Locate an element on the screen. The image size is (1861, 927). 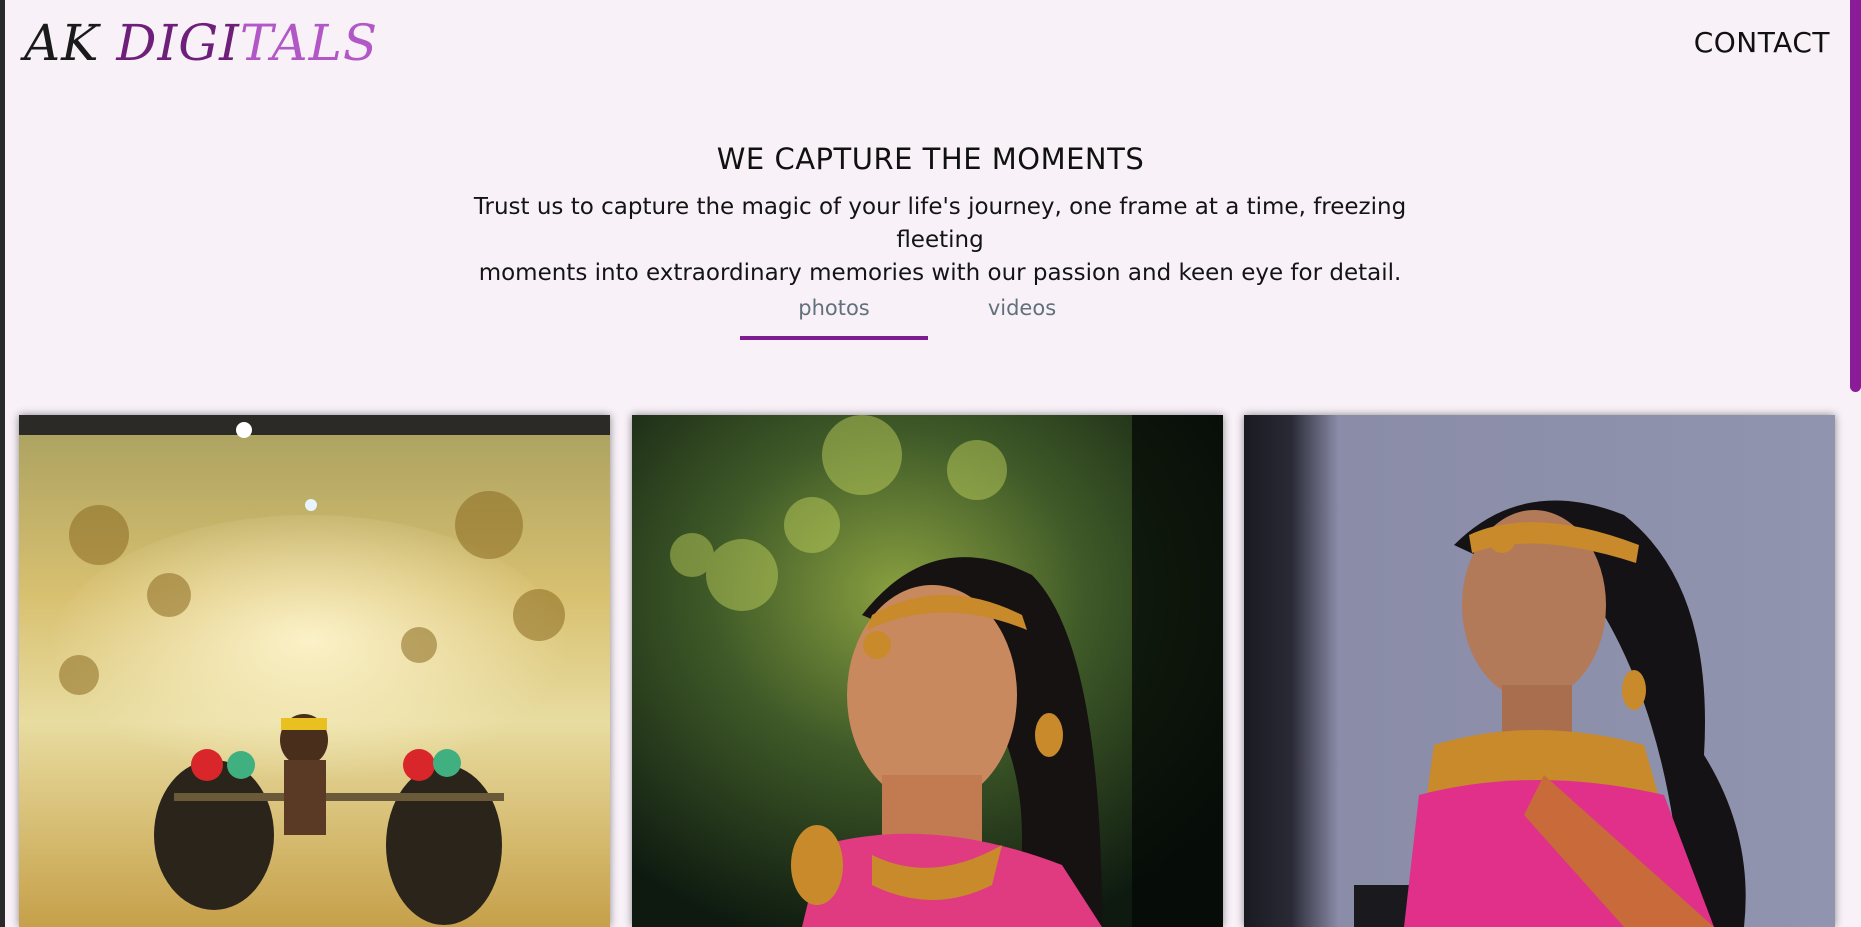
page-title: WE CAPTURE THE MOMENTS is located at coordinates (930, 159).